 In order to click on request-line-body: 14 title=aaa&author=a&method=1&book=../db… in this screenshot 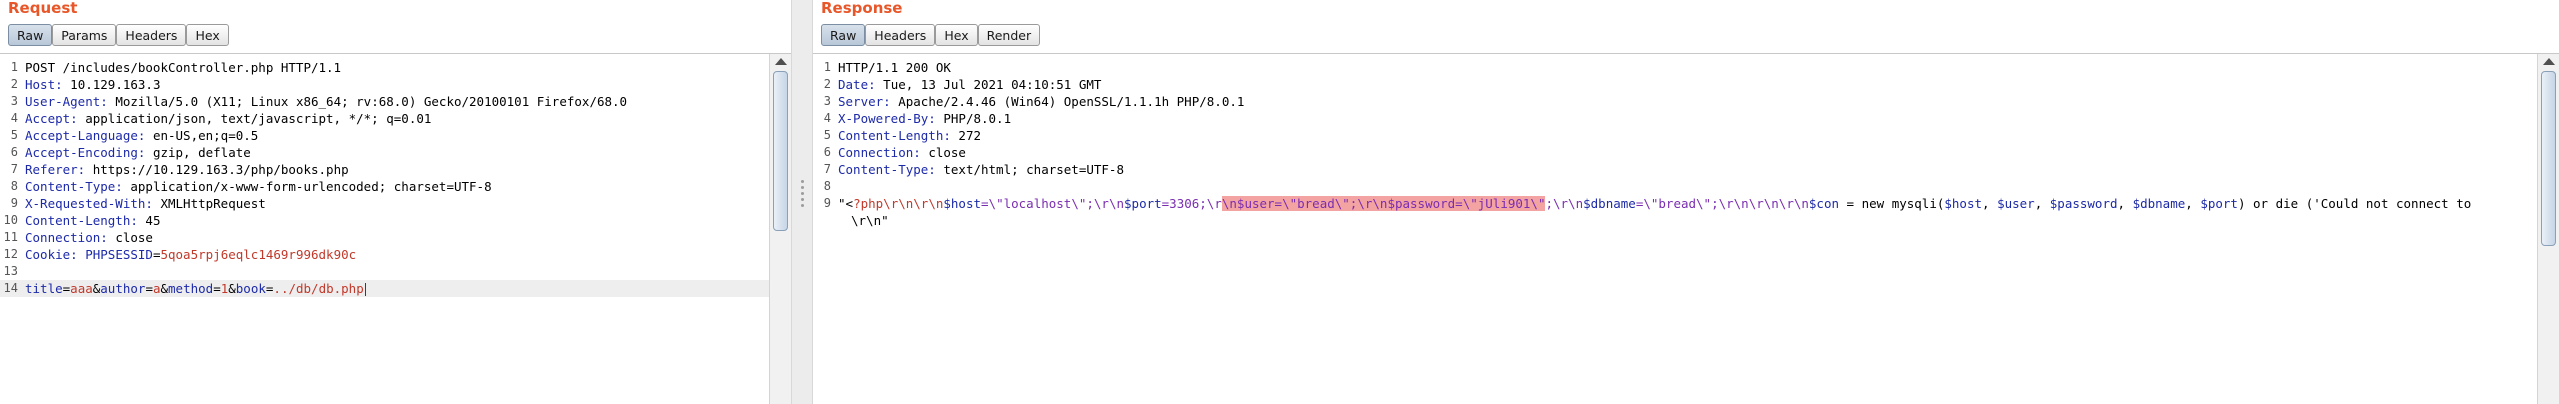, I will do `click(384, 288)`.